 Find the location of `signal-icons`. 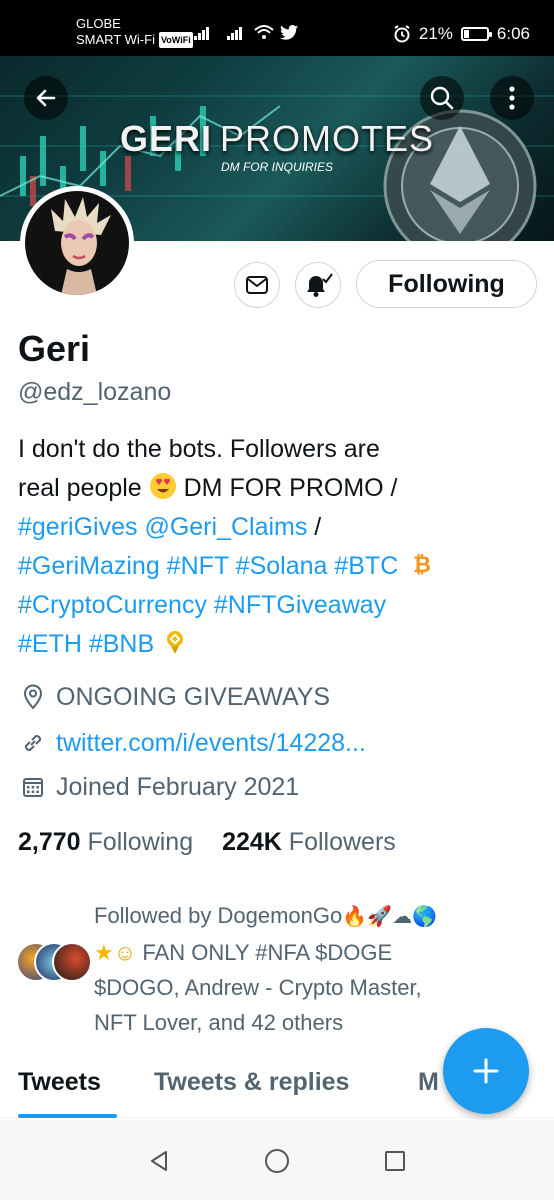

signal-icons is located at coordinates (246, 32).